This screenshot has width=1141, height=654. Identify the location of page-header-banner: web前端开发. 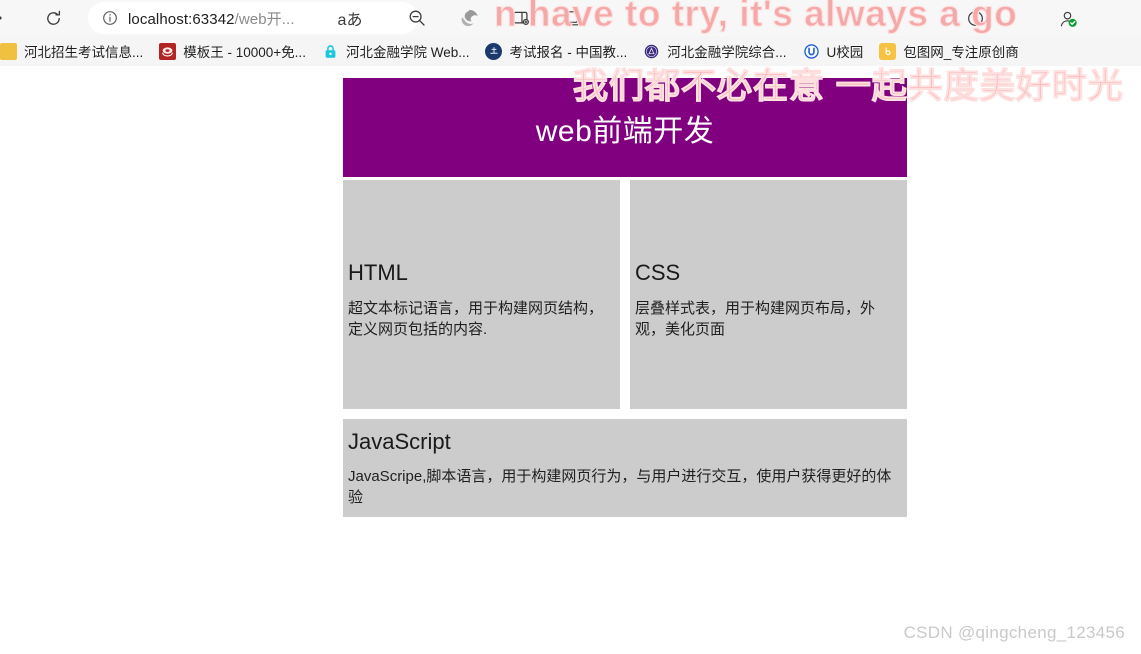
(625, 127).